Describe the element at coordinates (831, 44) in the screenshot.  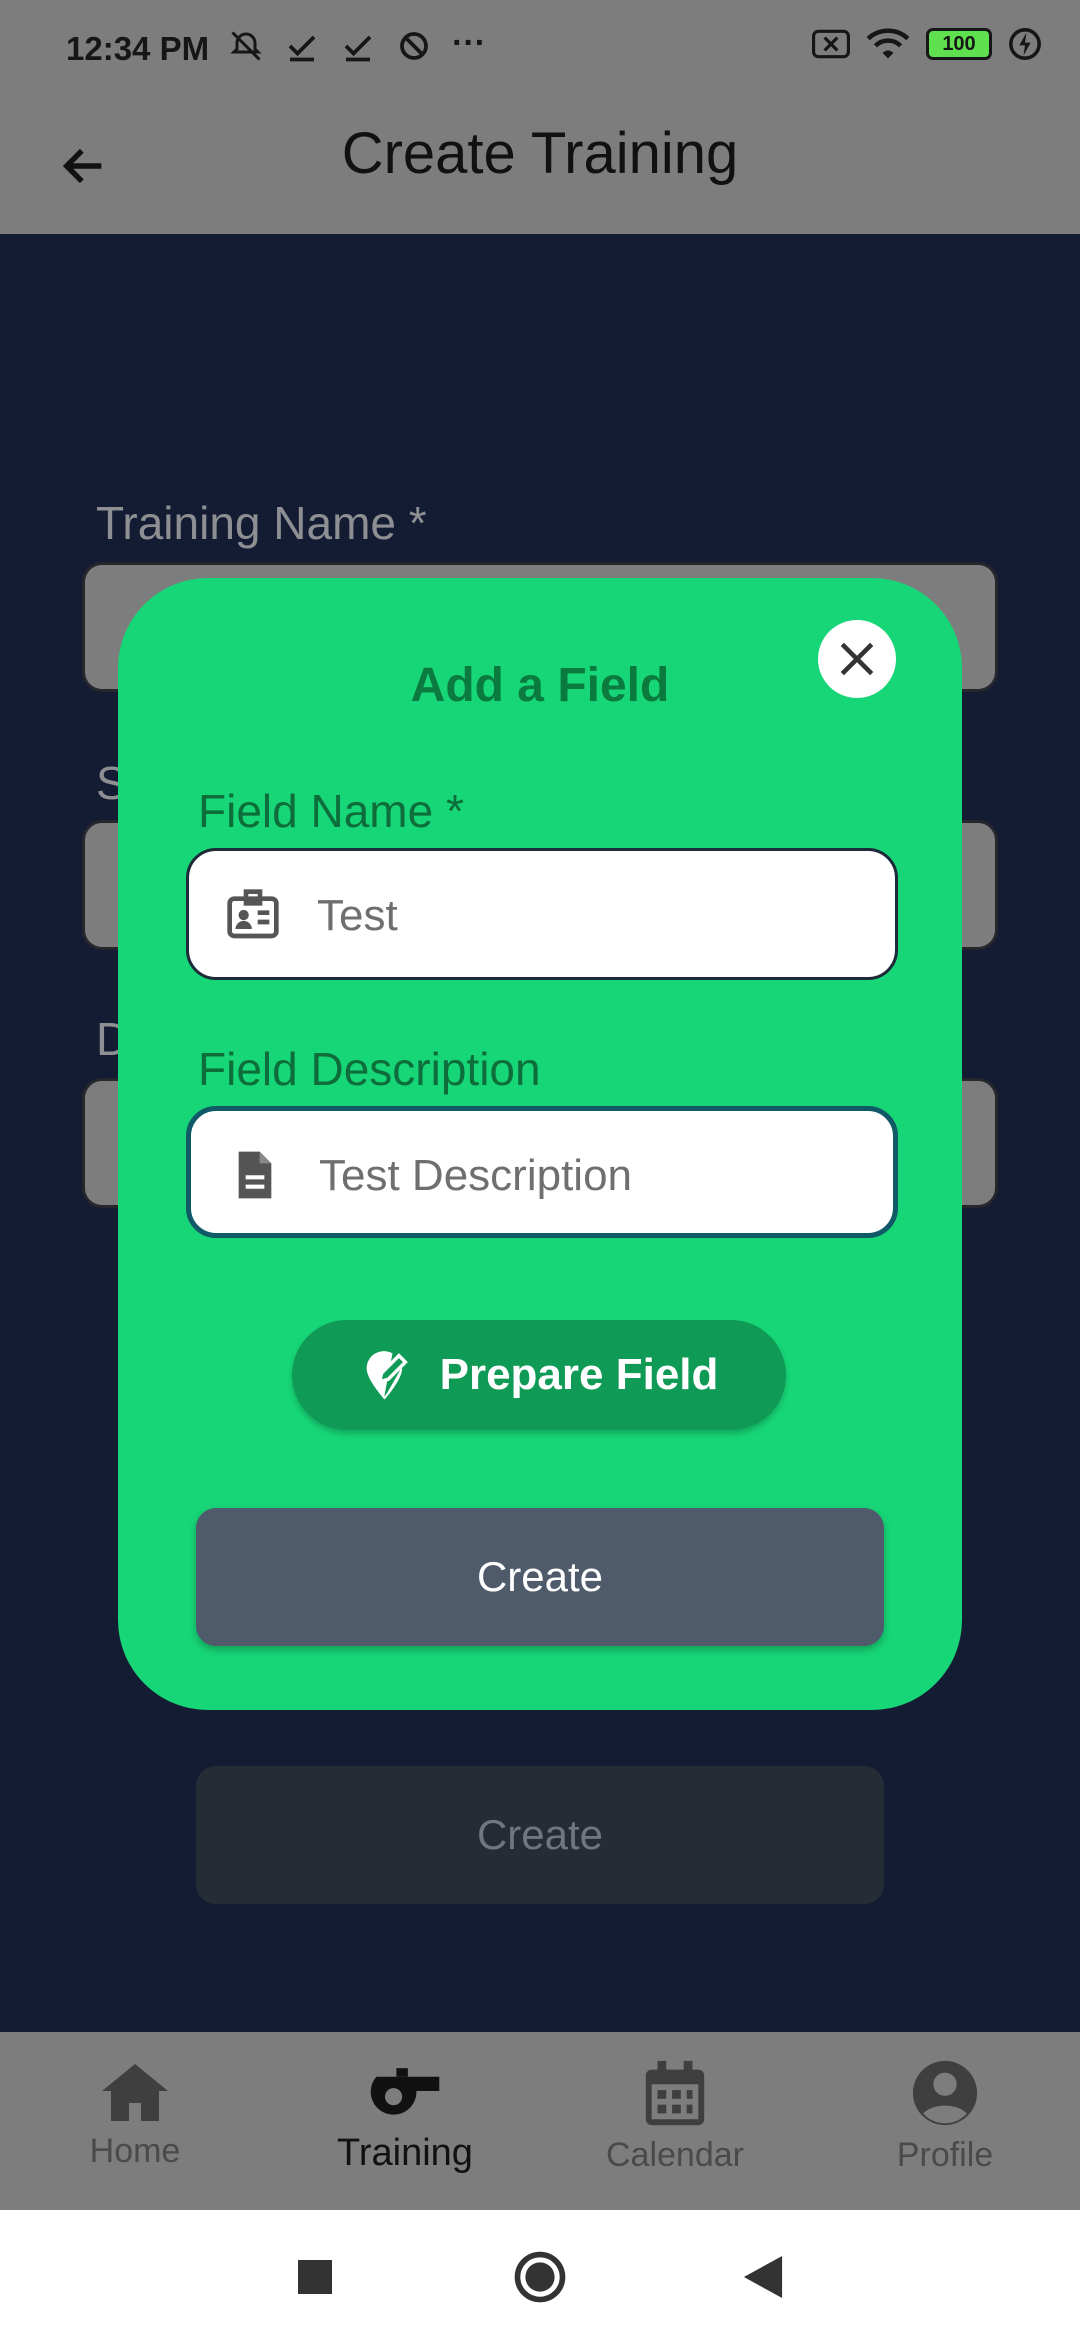
I see `screen-icon` at that location.